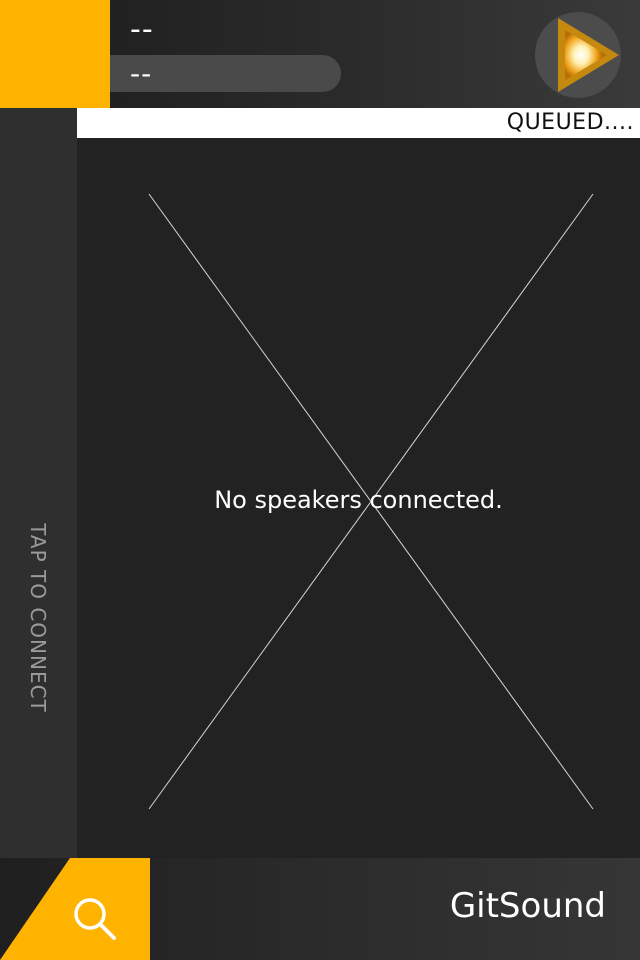 Image resolution: width=640 pixels, height=960 pixels. What do you see at coordinates (141, 73) in the screenshot?
I see `track-subtitle: --` at bounding box center [141, 73].